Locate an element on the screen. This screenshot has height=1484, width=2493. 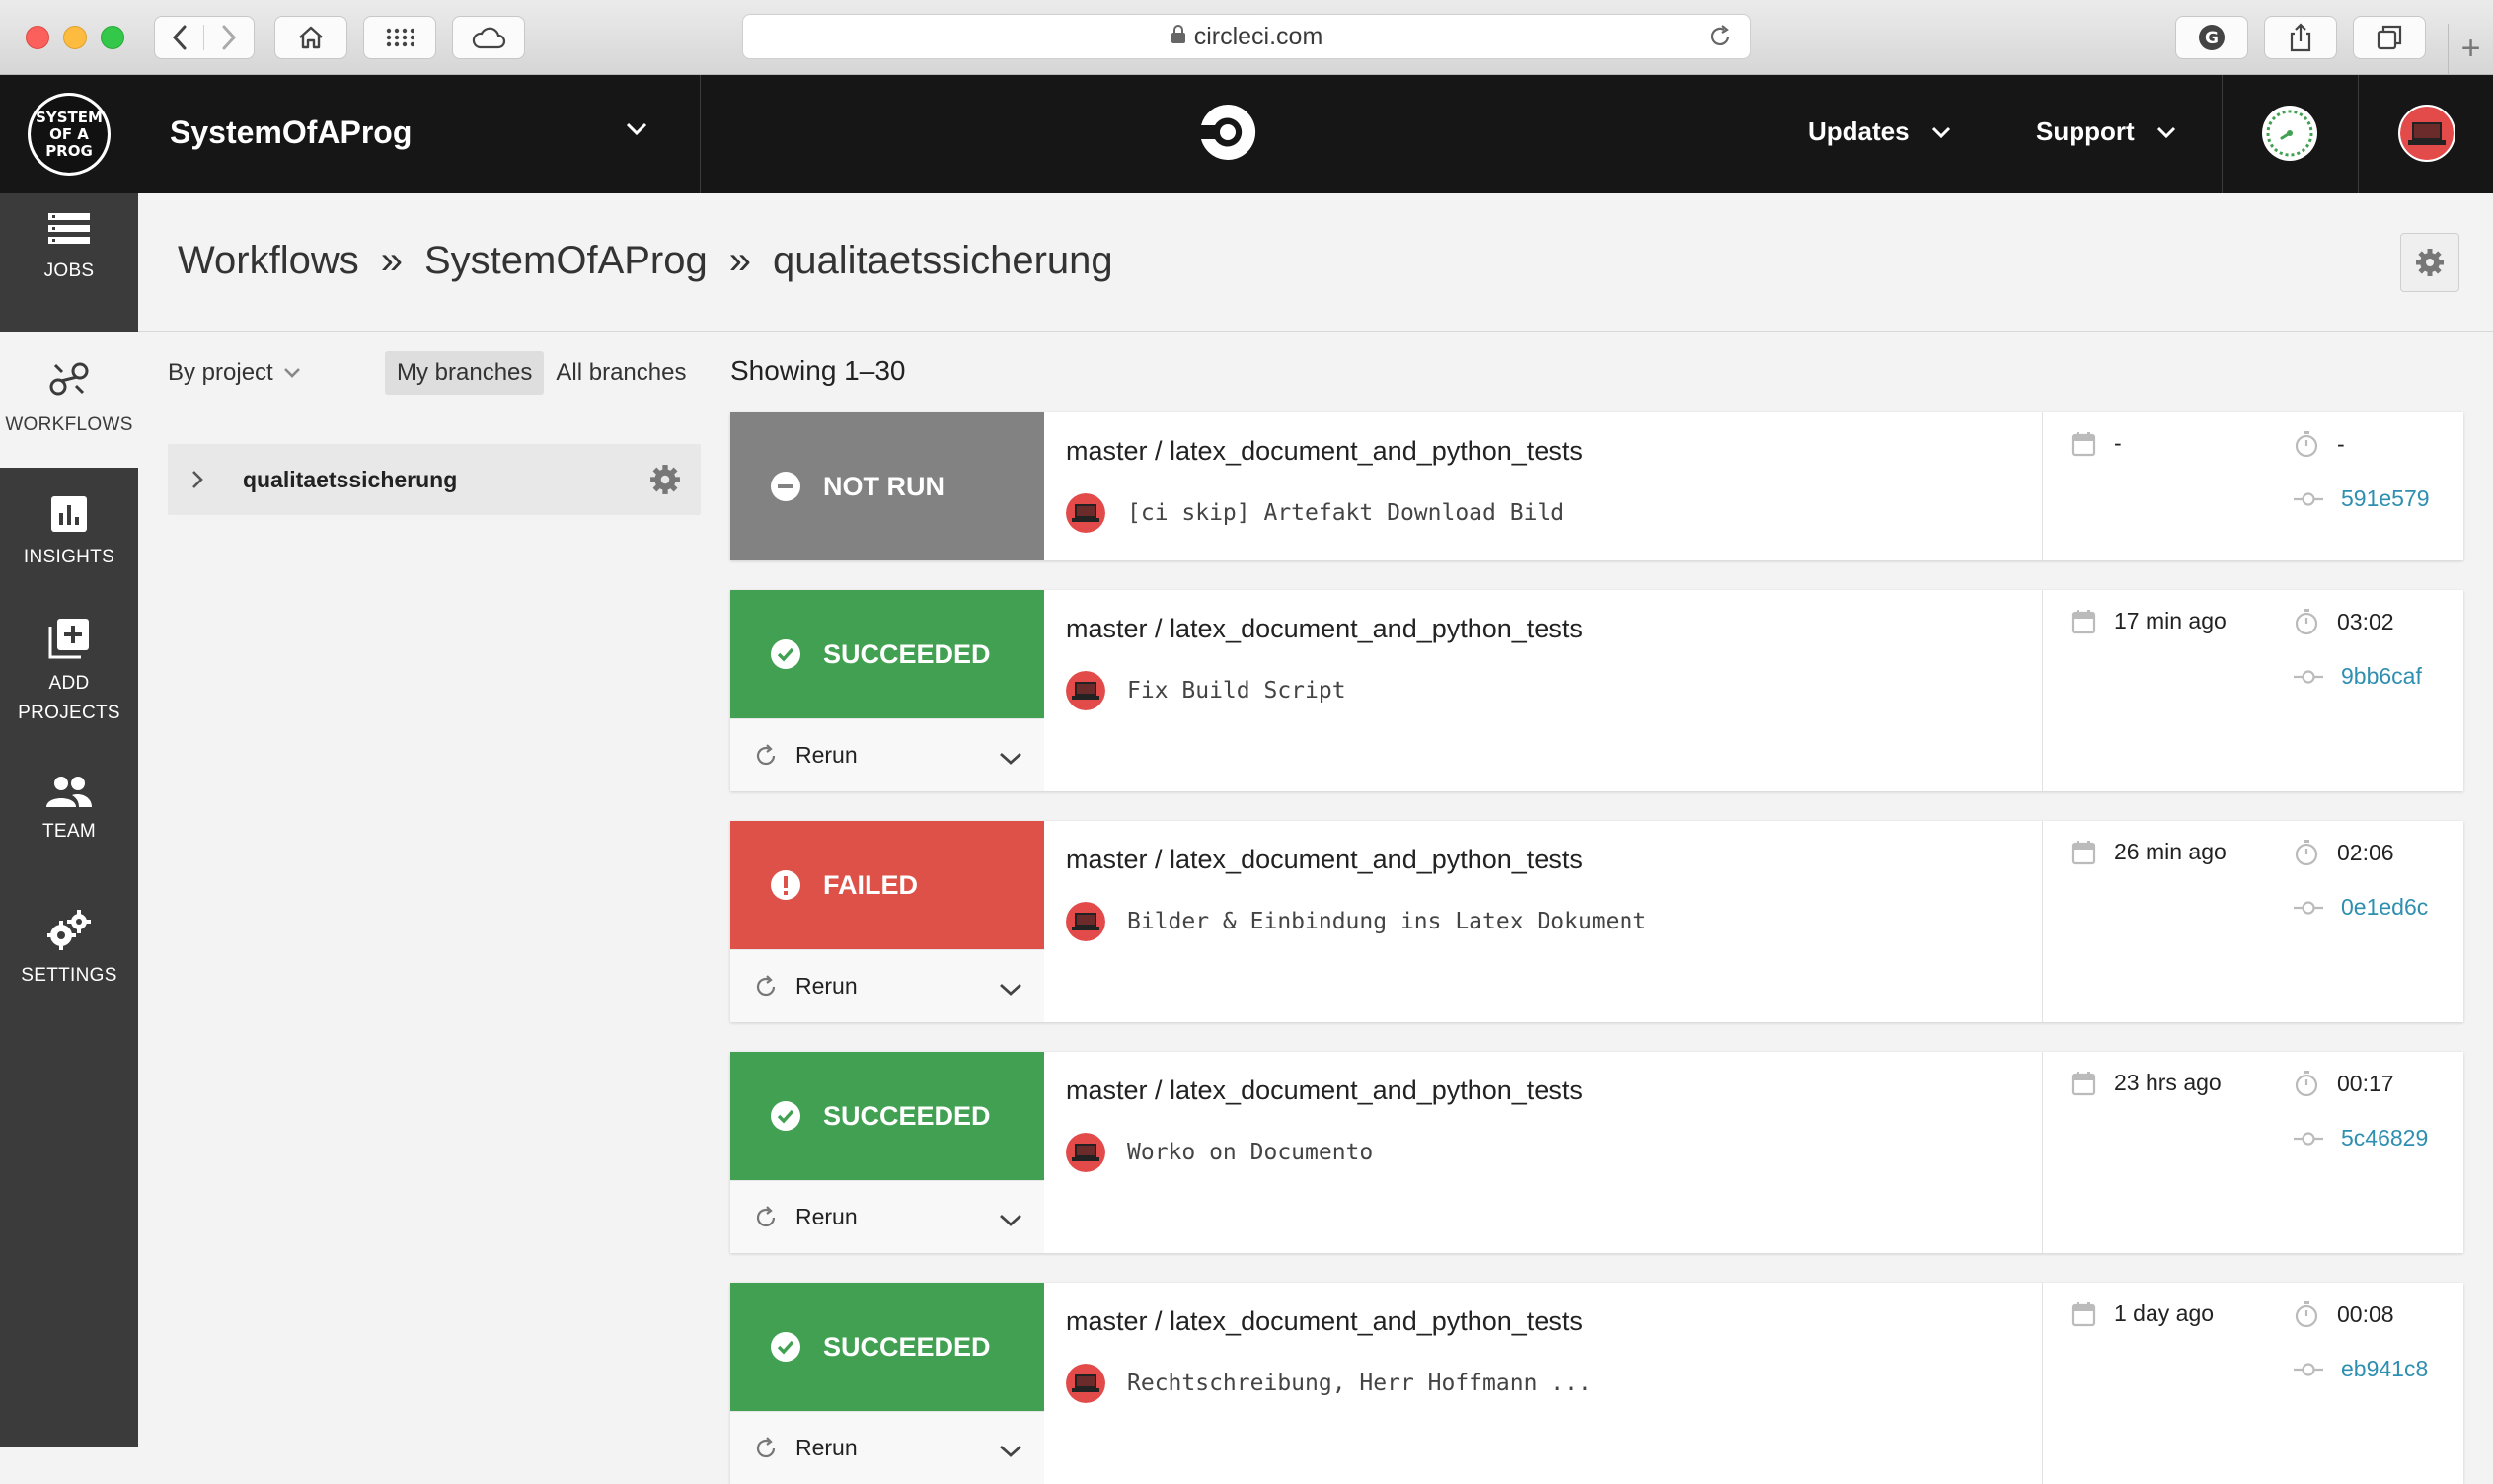
grid-button is located at coordinates (399, 37).